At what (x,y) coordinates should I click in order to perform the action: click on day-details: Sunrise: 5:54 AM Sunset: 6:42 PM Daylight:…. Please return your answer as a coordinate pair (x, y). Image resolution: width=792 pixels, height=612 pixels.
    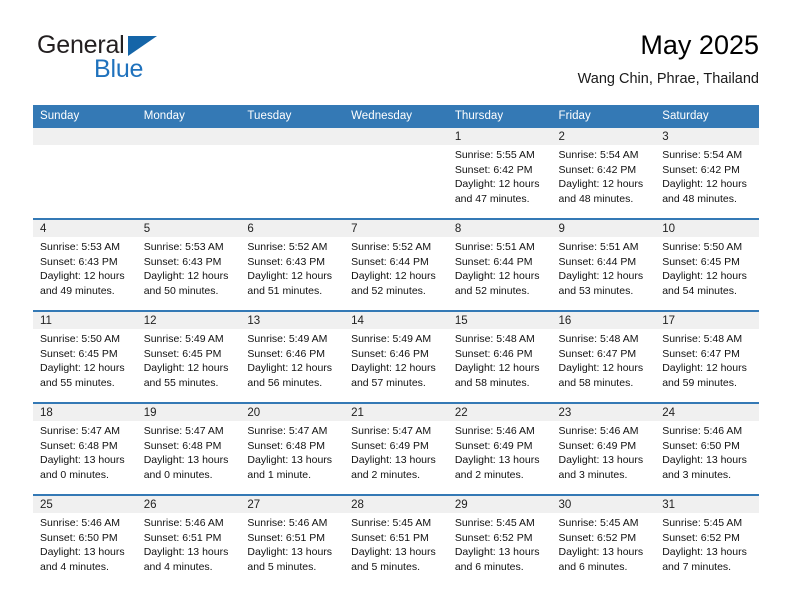
    Looking at the image, I should click on (707, 175).